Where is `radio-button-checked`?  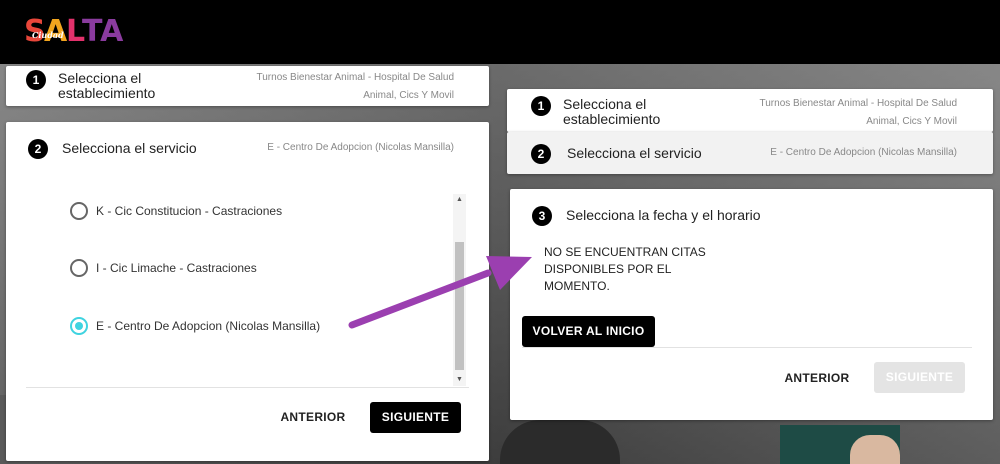 radio-button-checked is located at coordinates (79, 326).